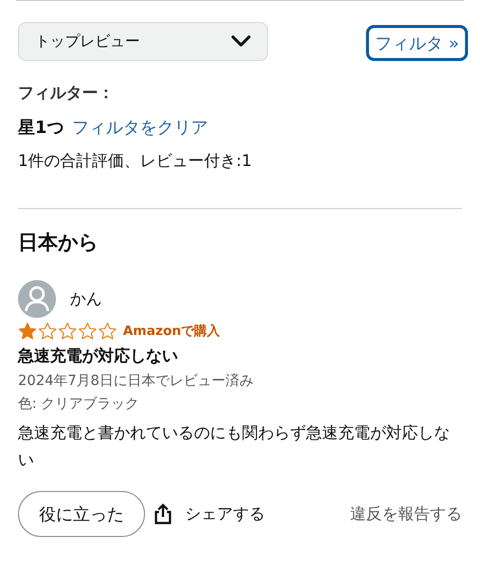  I want to click on filter-heading: フィルター：, so click(66, 93).